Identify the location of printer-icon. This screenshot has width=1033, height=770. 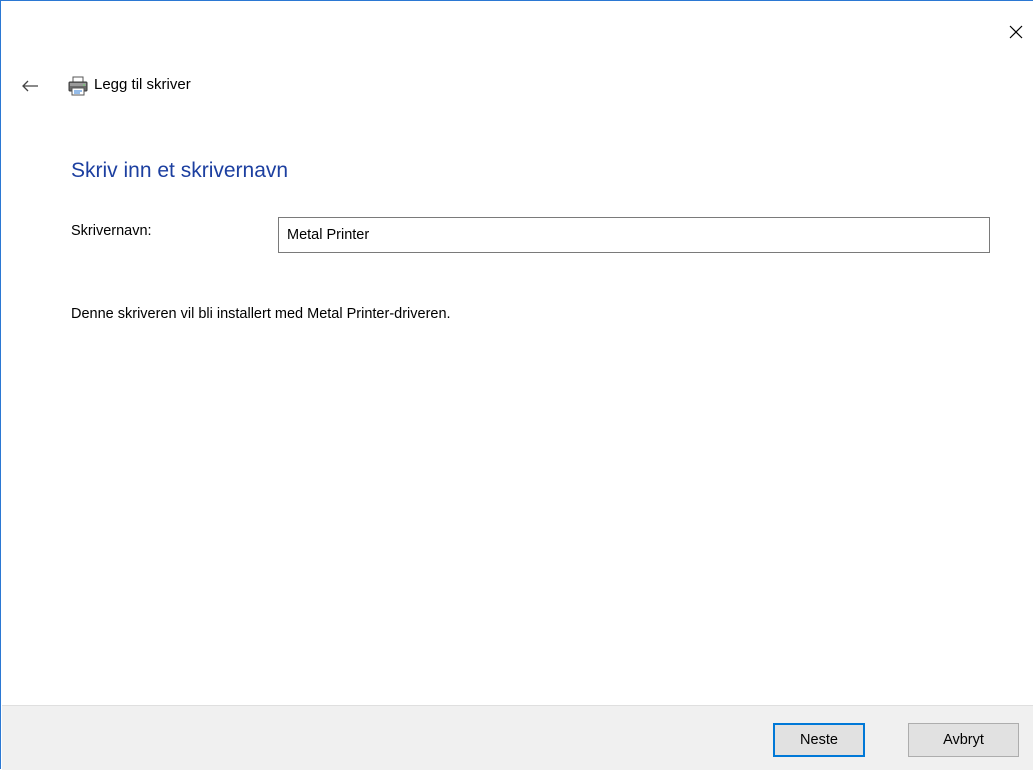
(78, 86).